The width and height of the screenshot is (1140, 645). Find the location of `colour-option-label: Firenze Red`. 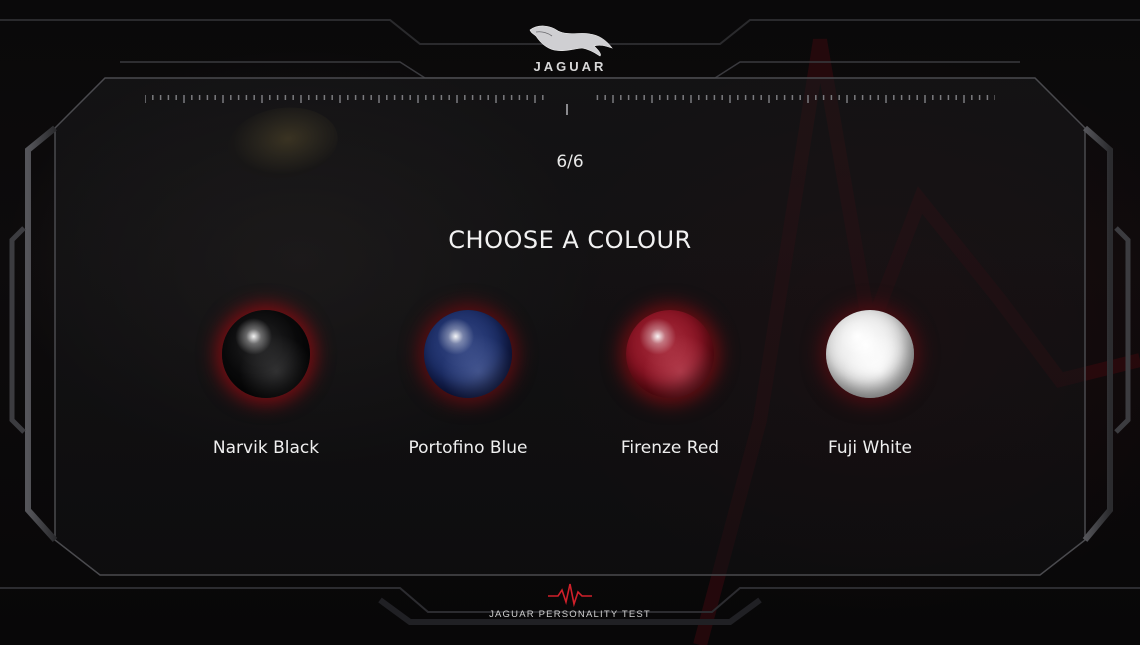

colour-option-label: Firenze Red is located at coordinates (670, 448).